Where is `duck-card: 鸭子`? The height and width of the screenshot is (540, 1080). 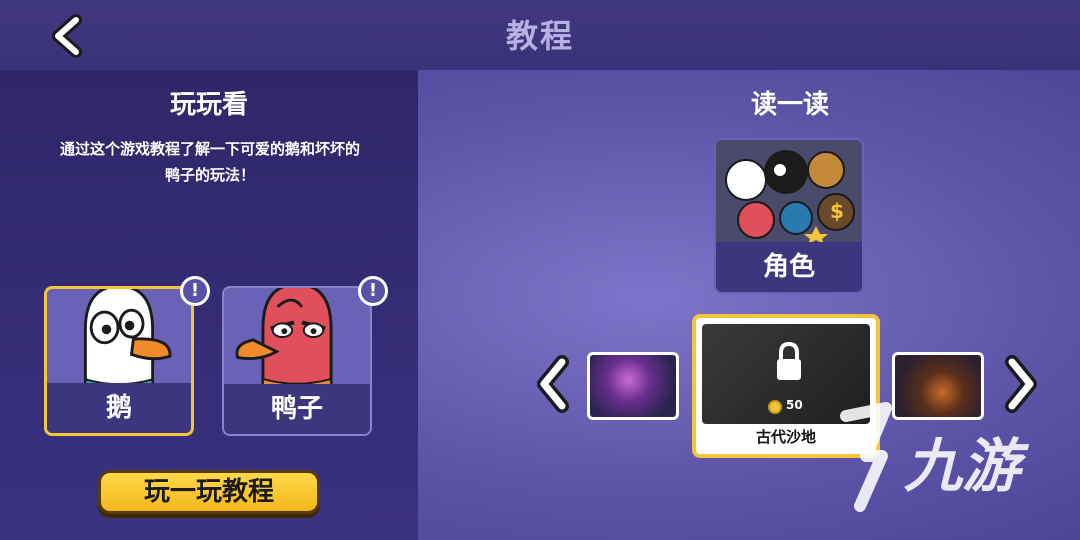
duck-card: 鸭子 is located at coordinates (297, 361).